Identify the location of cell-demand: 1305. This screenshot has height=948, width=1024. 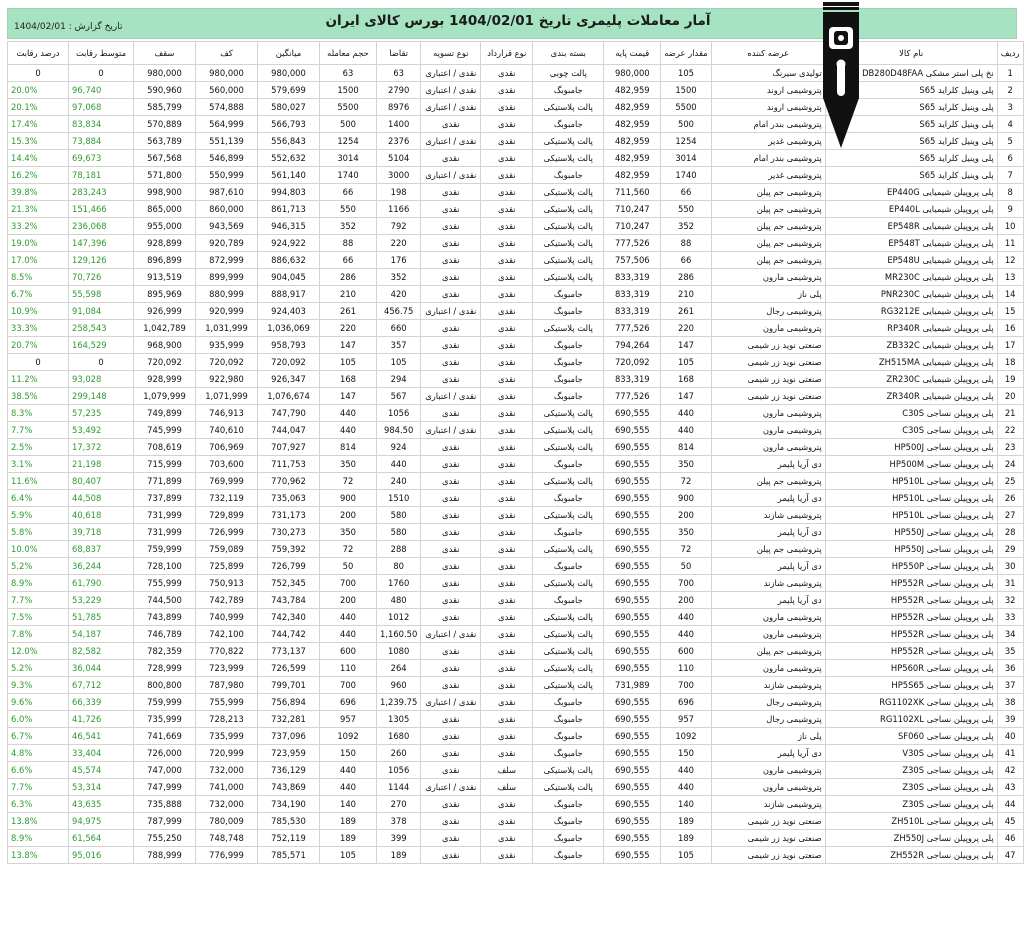
(398, 719).